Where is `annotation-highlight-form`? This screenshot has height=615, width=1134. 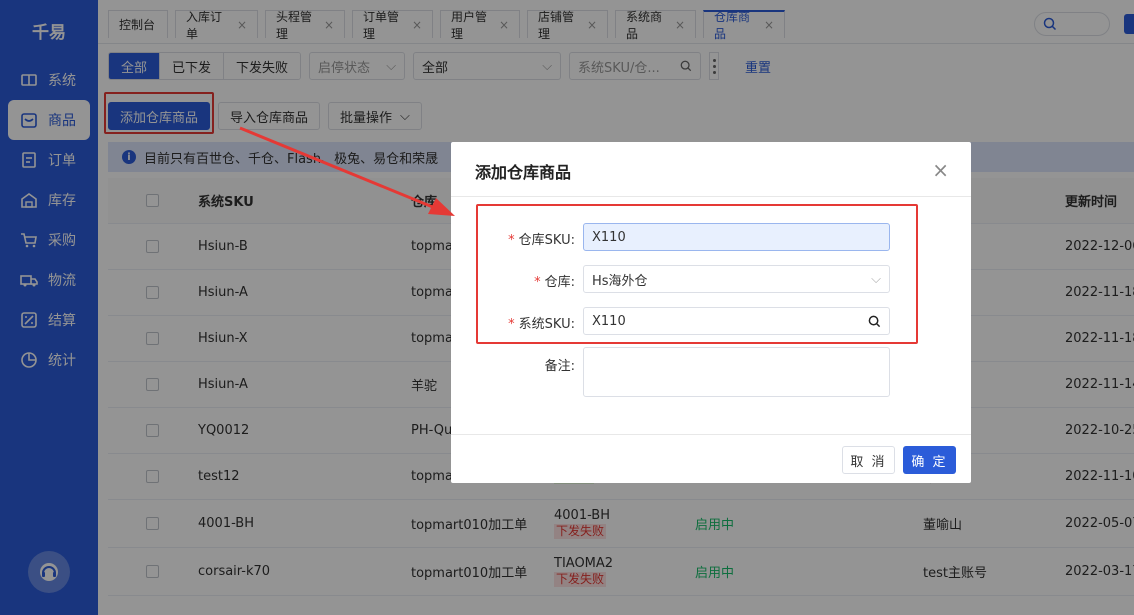 annotation-highlight-form is located at coordinates (697, 274).